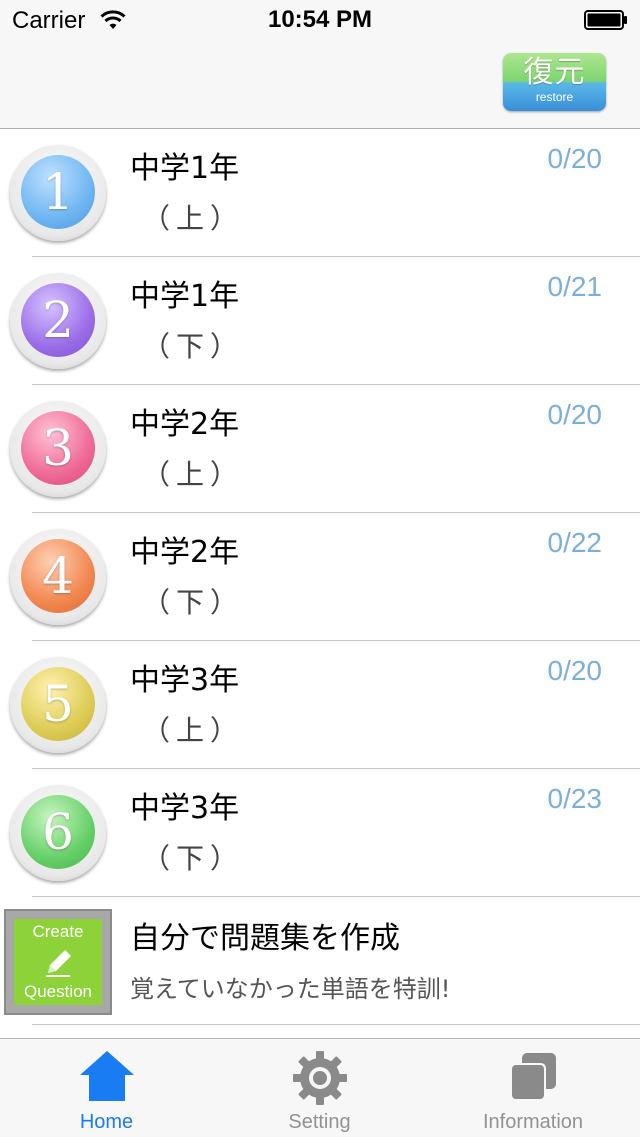 This screenshot has width=640, height=1137. What do you see at coordinates (575, 542) in the screenshot?
I see `item-progress-count: 0/22` at bounding box center [575, 542].